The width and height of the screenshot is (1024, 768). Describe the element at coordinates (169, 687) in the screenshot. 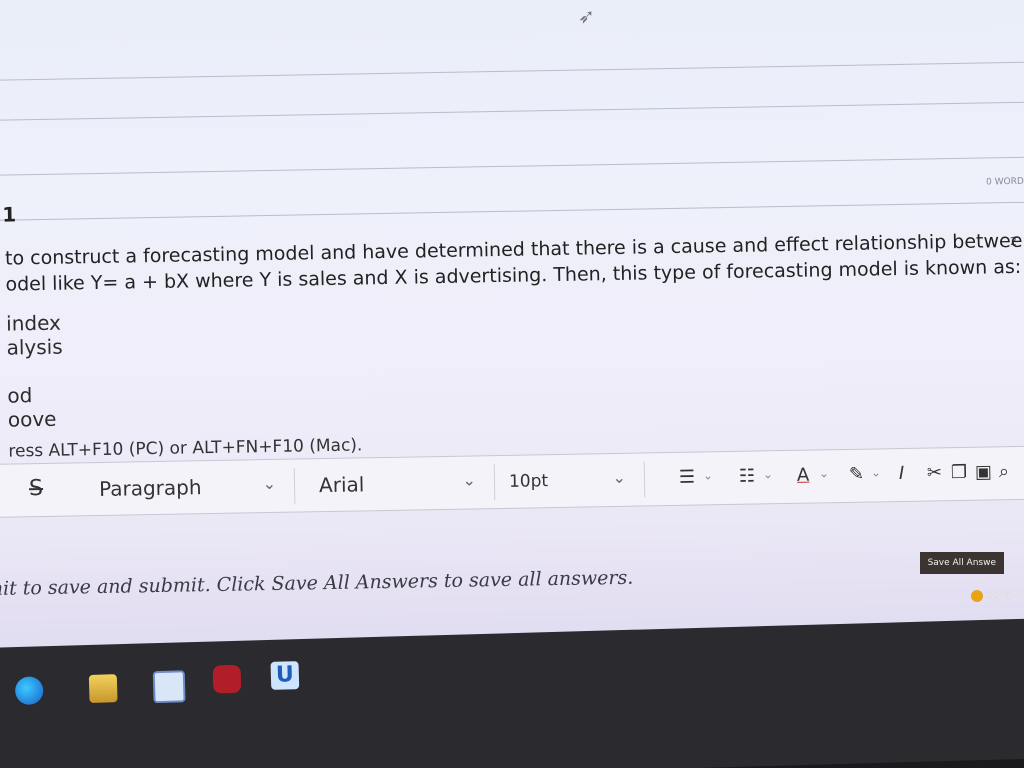

I see `store-icon` at that location.